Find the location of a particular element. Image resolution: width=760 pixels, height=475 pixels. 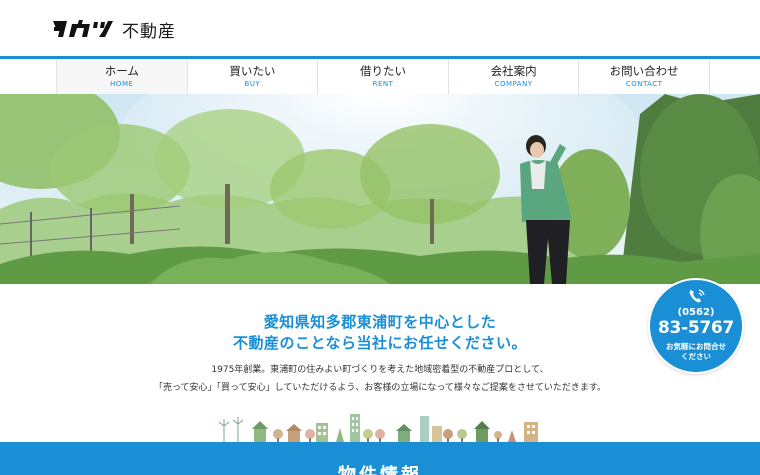

section-title: 物件情報 is located at coordinates (380, 468).